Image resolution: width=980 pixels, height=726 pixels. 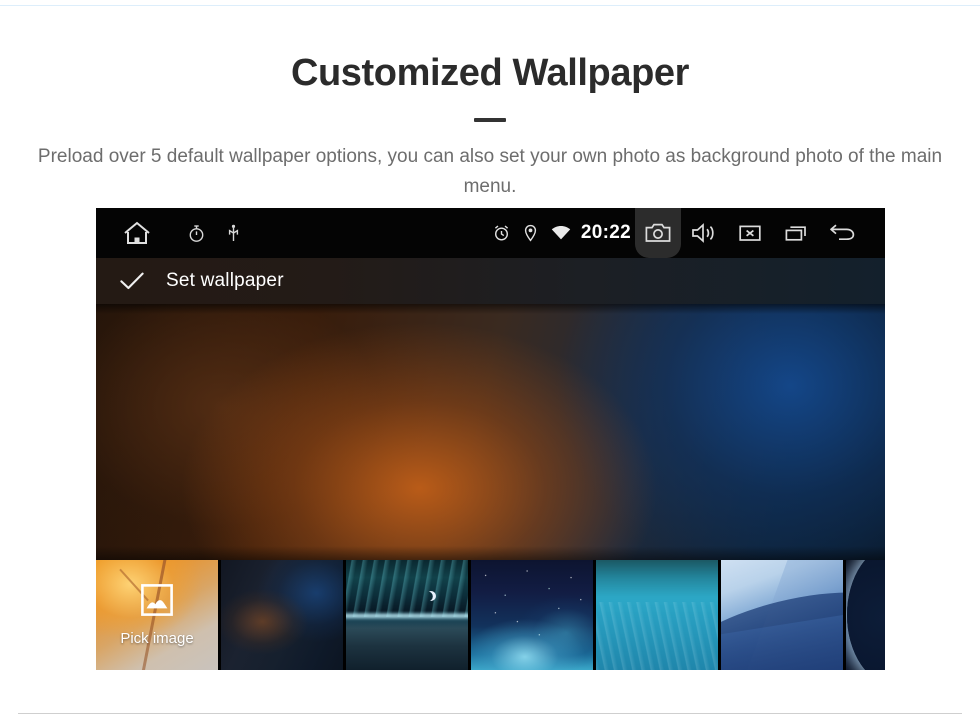 What do you see at coordinates (490, 5) in the screenshot?
I see `top-divider` at bounding box center [490, 5].